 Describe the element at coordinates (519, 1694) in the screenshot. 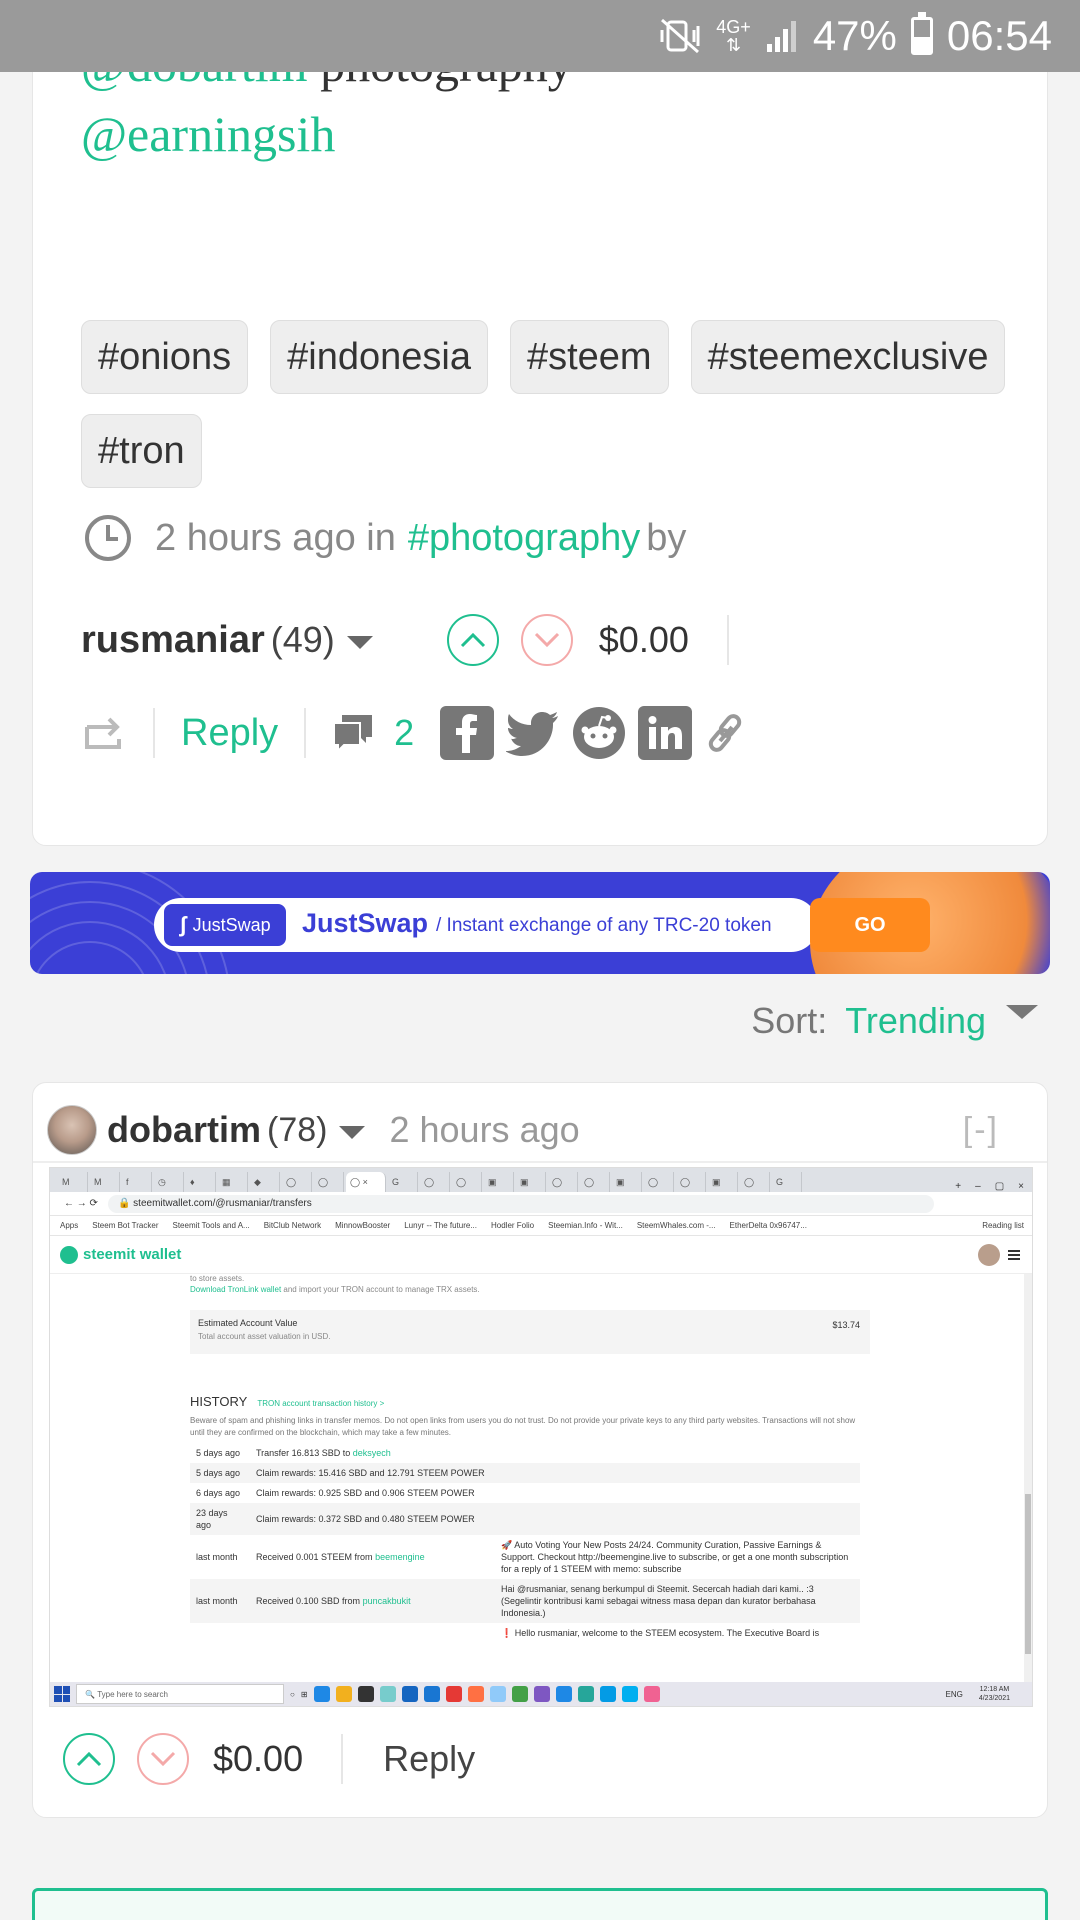

I see `chrome-icon` at that location.